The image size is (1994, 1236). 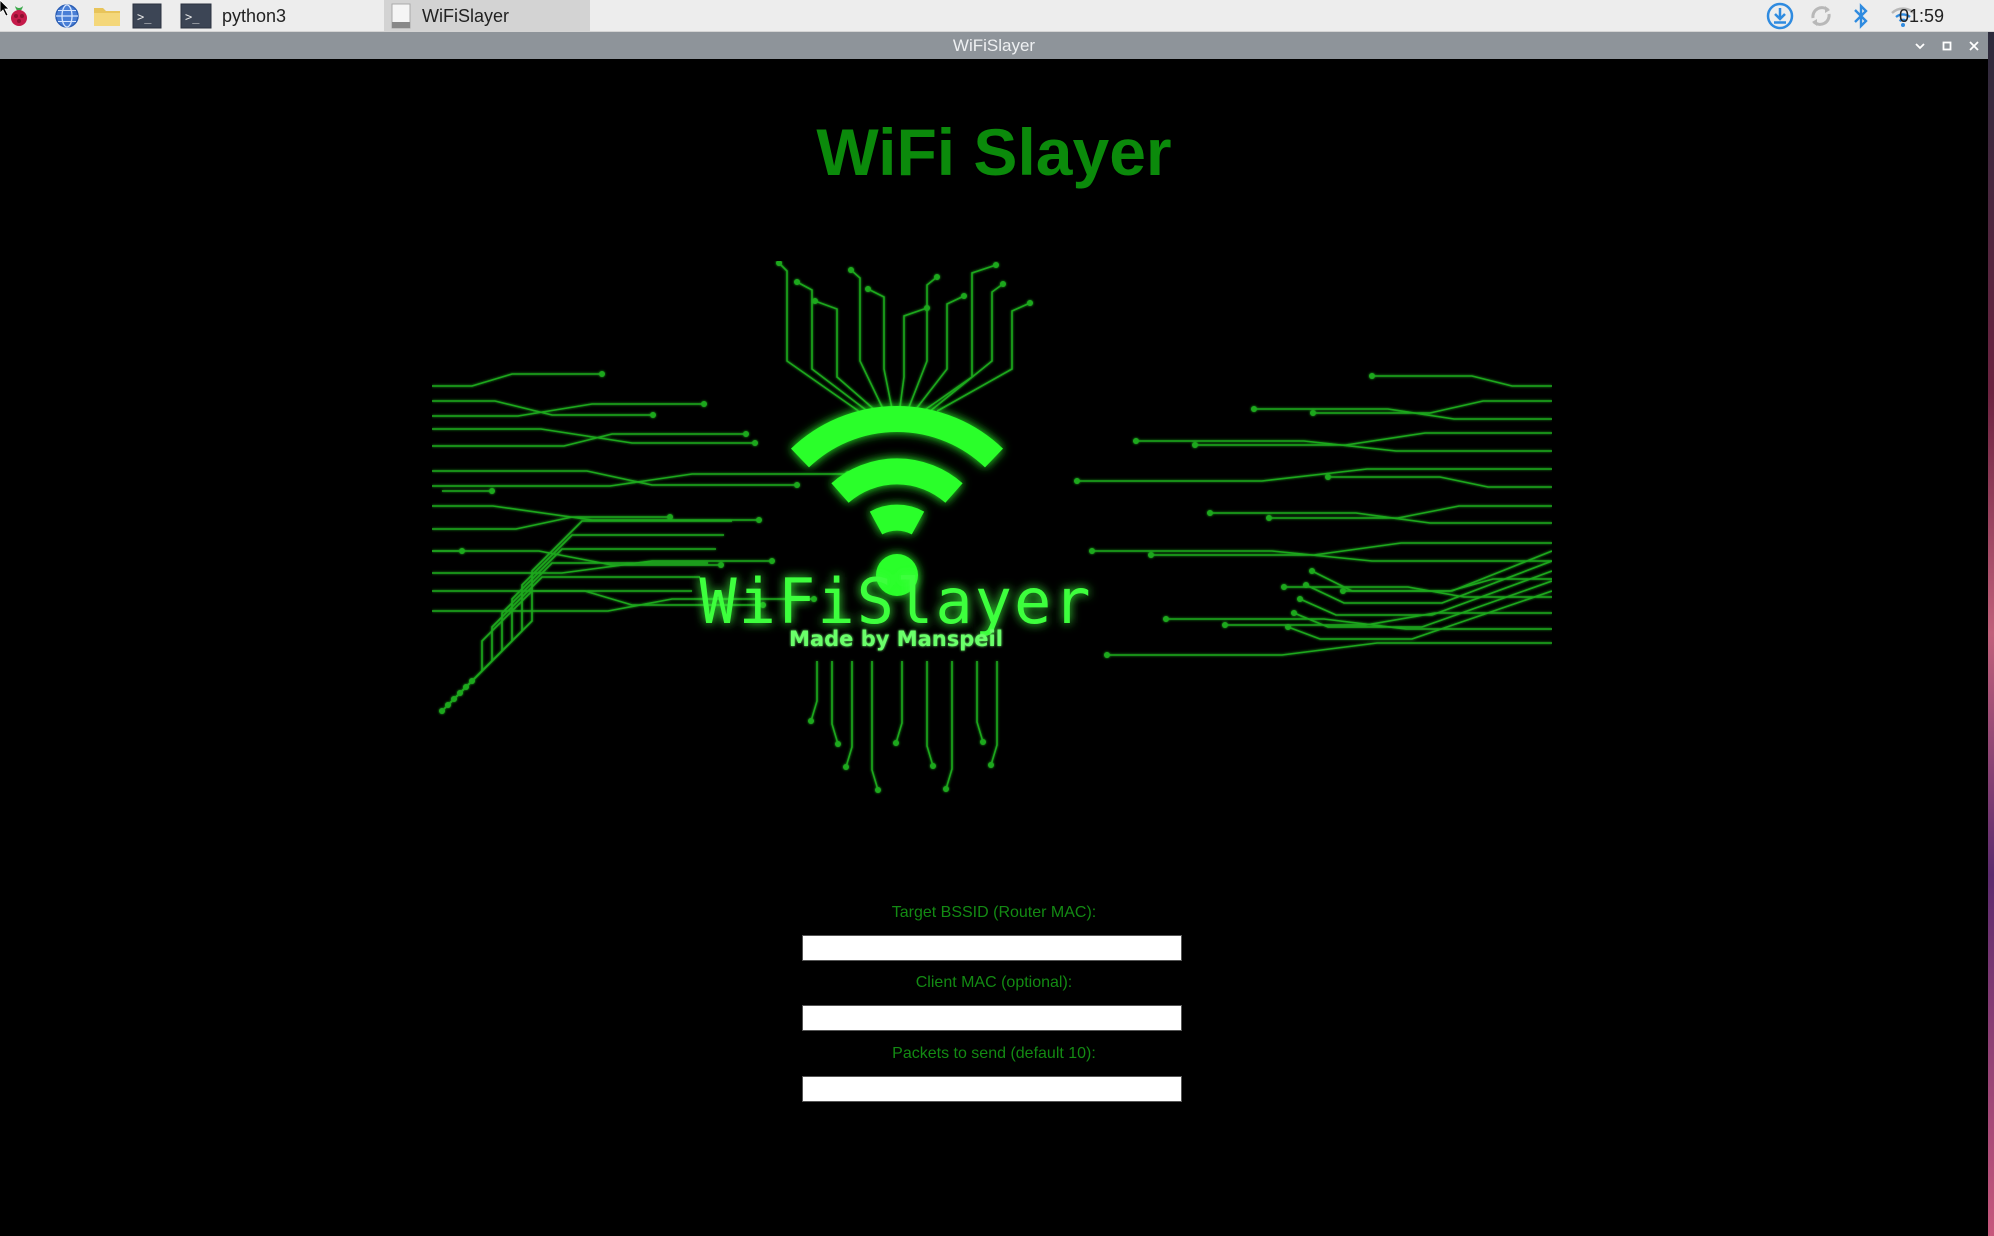 I want to click on packets-label: Packets to send (default 10):, so click(x=994, y=1053).